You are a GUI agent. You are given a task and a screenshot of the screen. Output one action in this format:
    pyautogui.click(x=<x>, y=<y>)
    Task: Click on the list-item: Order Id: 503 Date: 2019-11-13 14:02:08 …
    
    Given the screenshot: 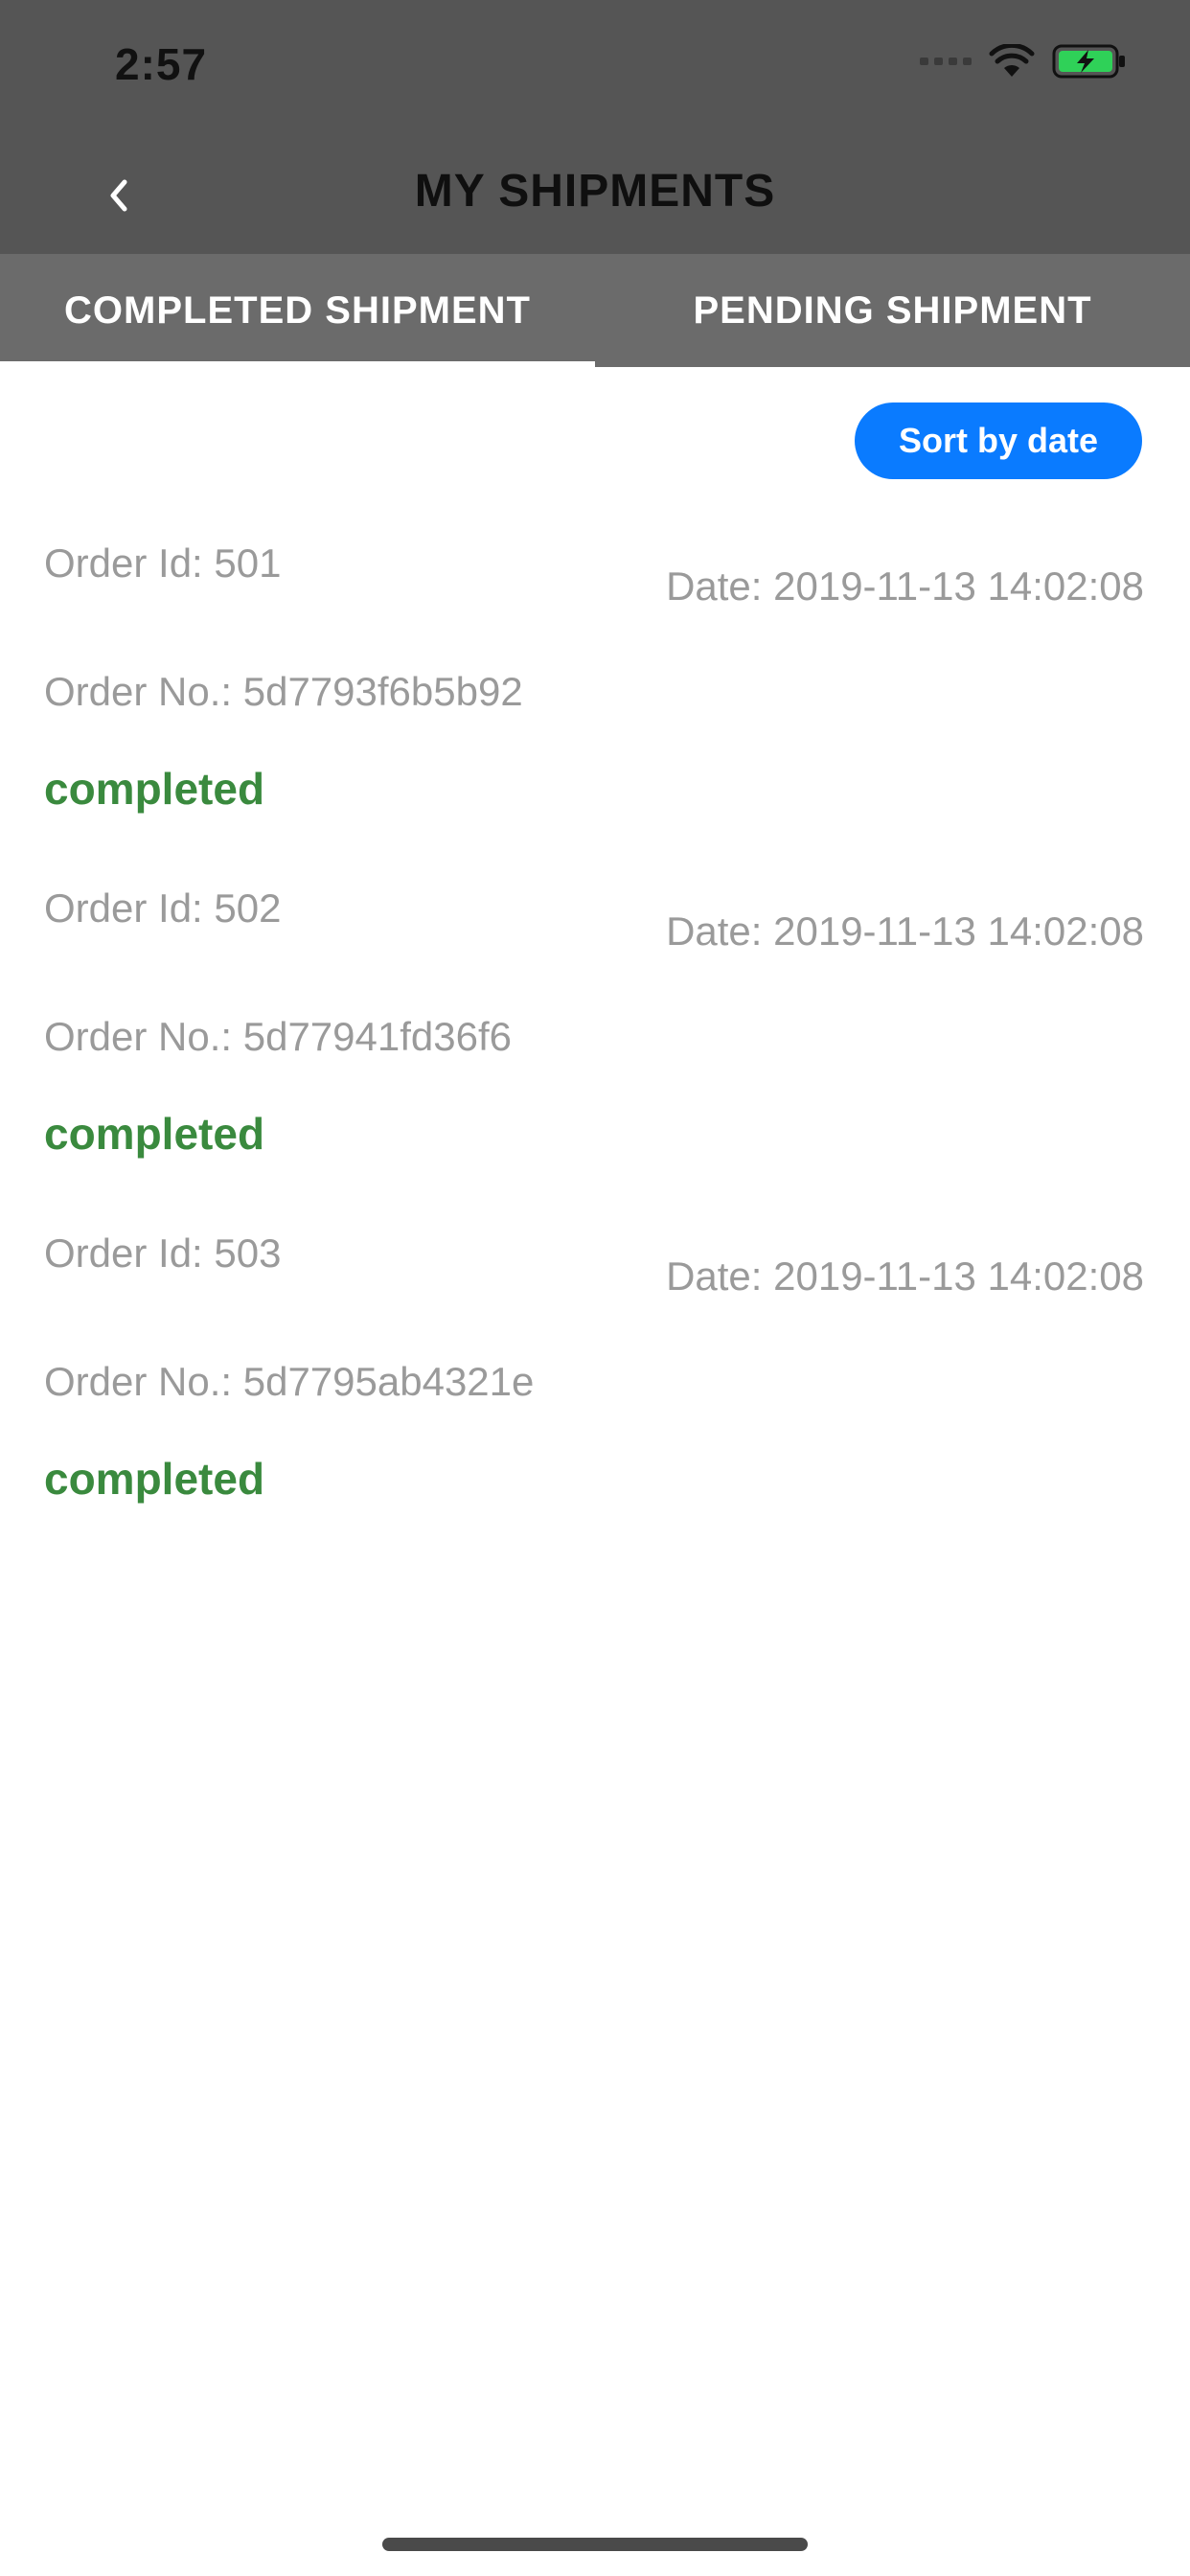 What is the action you would take?
    pyautogui.click(x=595, y=1380)
    